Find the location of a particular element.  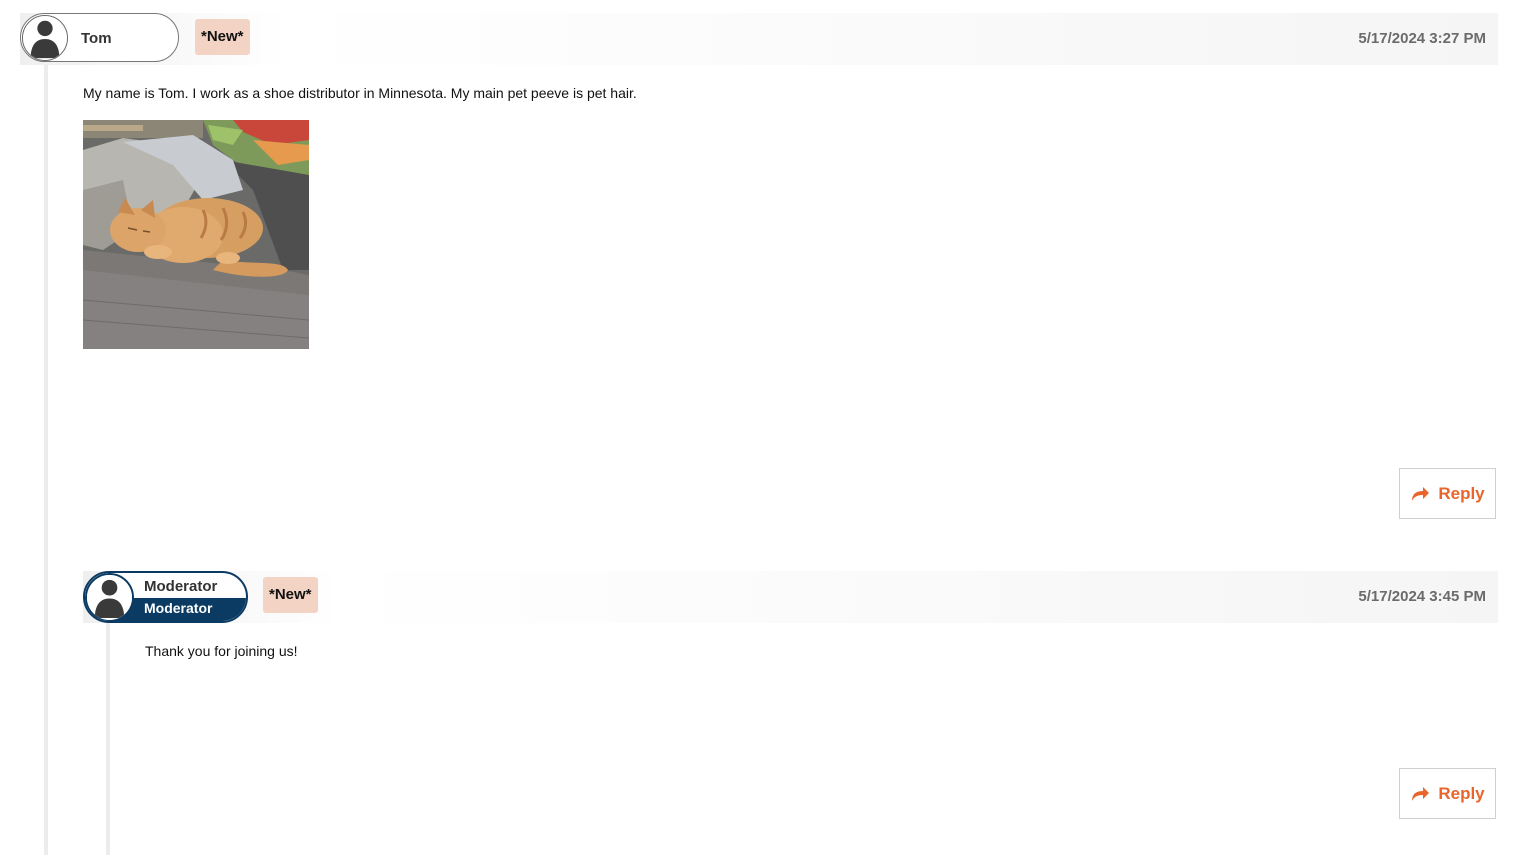

thread-rail is located at coordinates (46, 459).